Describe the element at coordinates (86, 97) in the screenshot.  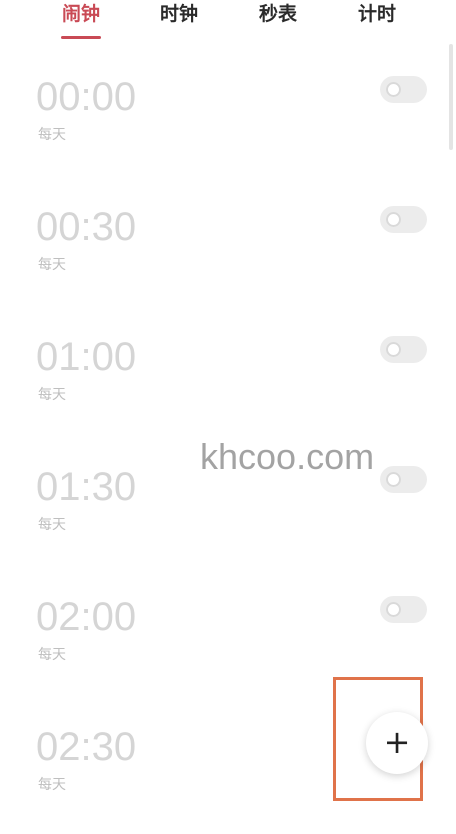
I see `alarm-time: 00:00` at that location.